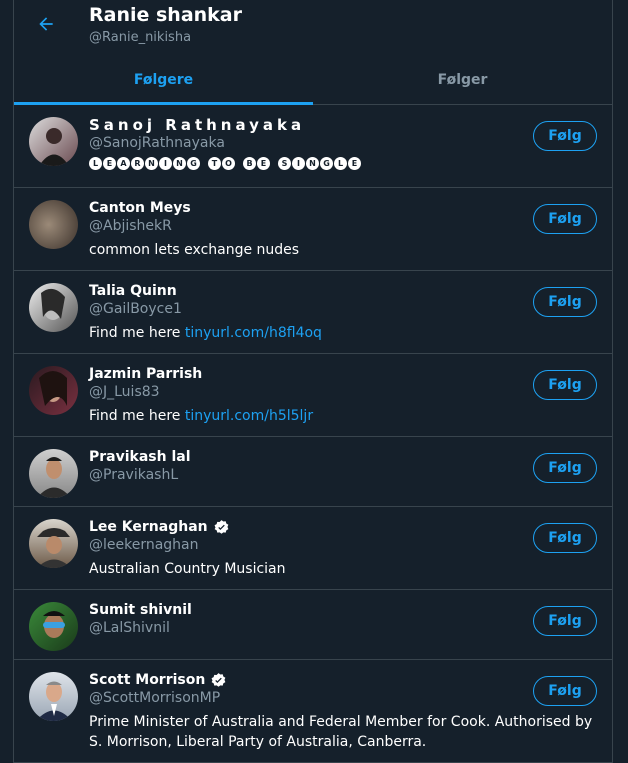  Describe the element at coordinates (137, 163) in the screenshot. I see `bio-letter: R` at that location.